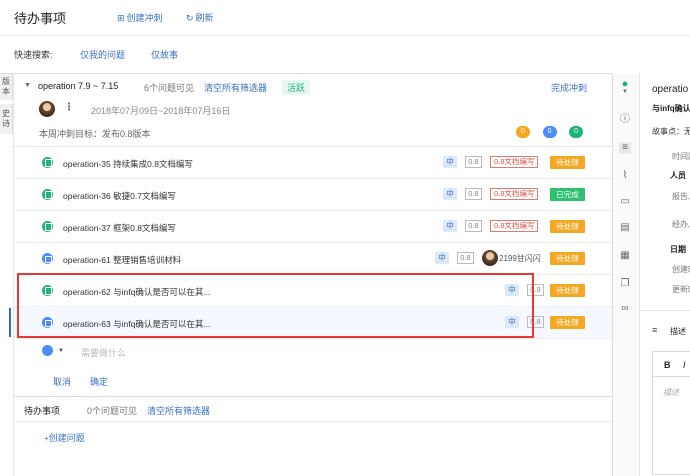 The image size is (690, 476). Describe the element at coordinates (47, 258) in the screenshot. I see `task-icon` at that location.